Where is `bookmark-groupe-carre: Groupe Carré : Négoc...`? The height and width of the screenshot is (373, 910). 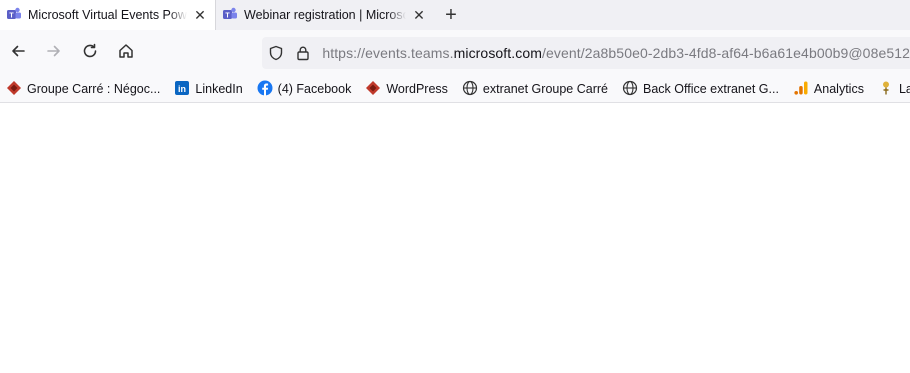 bookmark-groupe-carre: Groupe Carré : Négoc... is located at coordinates (83, 89).